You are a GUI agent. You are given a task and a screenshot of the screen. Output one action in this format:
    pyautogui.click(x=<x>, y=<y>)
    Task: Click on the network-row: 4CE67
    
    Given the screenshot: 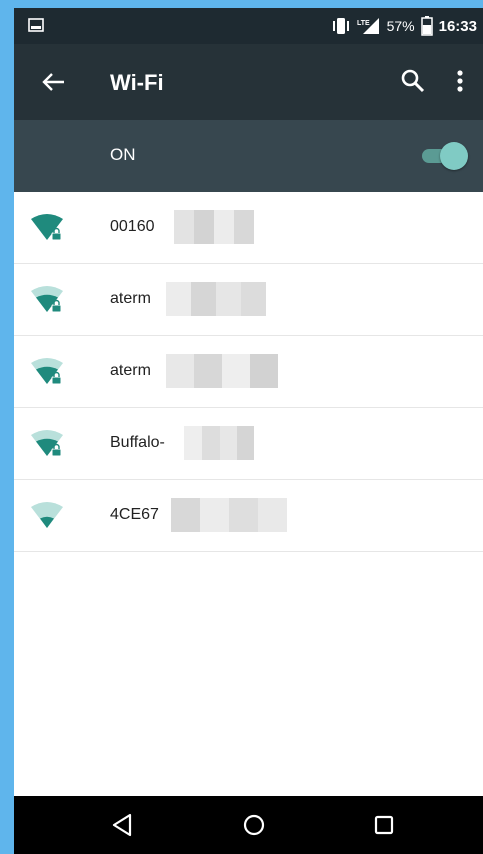 What is the action you would take?
    pyautogui.click(x=248, y=516)
    